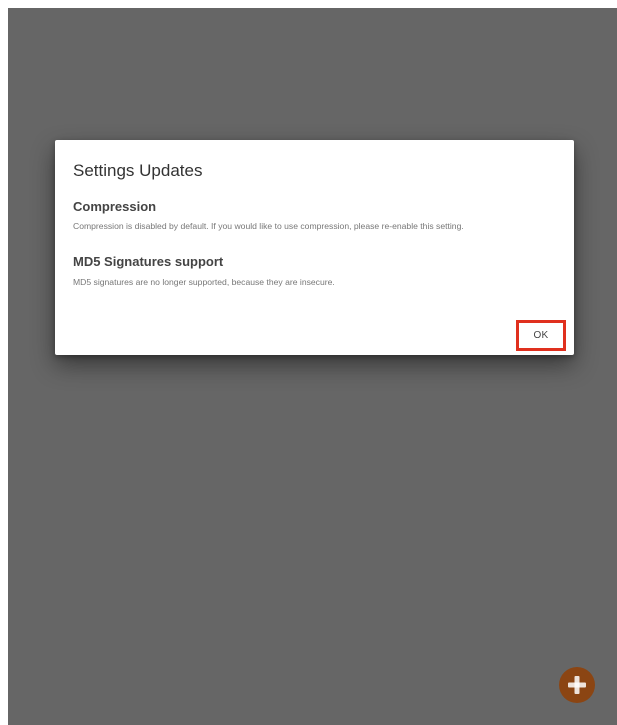 The image size is (617, 725). I want to click on dialog-title: Settings Updates, so click(138, 170).